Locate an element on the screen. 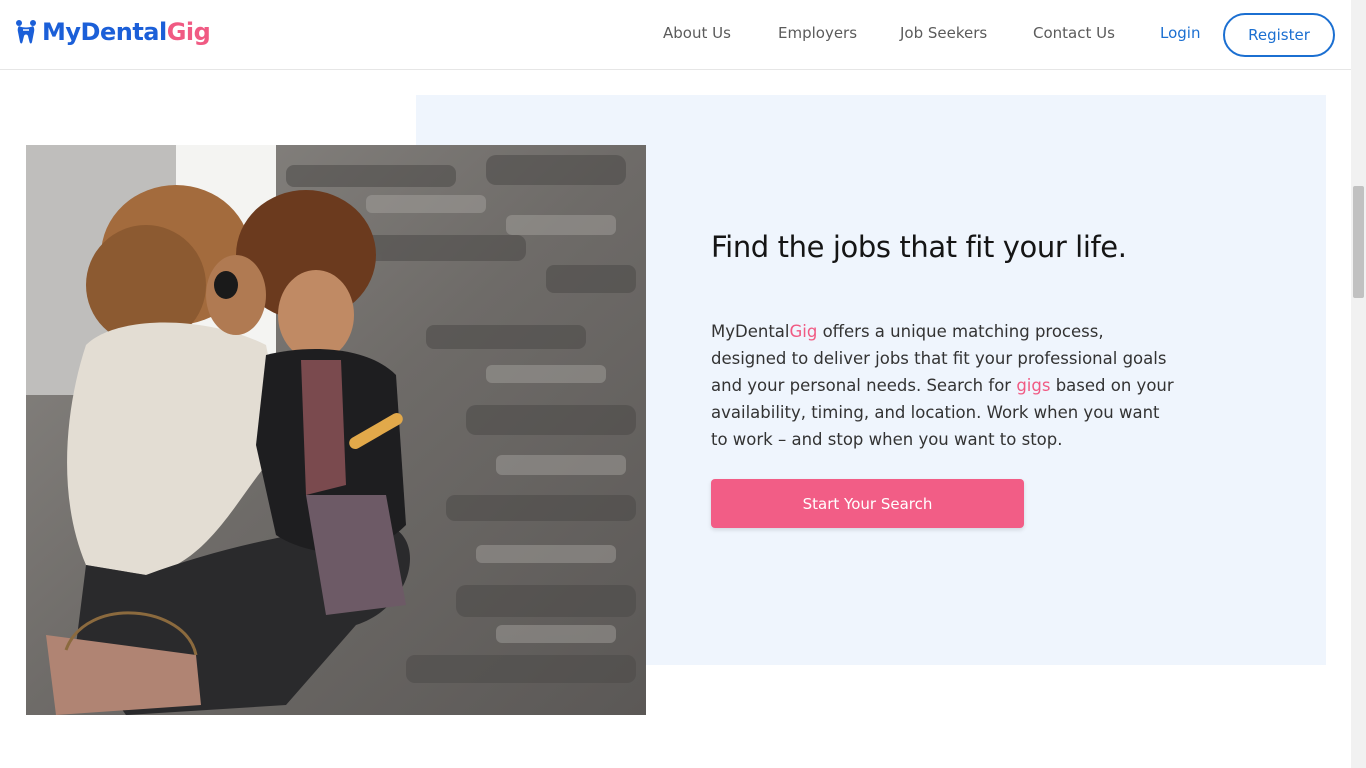 The width and height of the screenshot is (1366, 768). logo-text-part1: MyDental is located at coordinates (104, 32).